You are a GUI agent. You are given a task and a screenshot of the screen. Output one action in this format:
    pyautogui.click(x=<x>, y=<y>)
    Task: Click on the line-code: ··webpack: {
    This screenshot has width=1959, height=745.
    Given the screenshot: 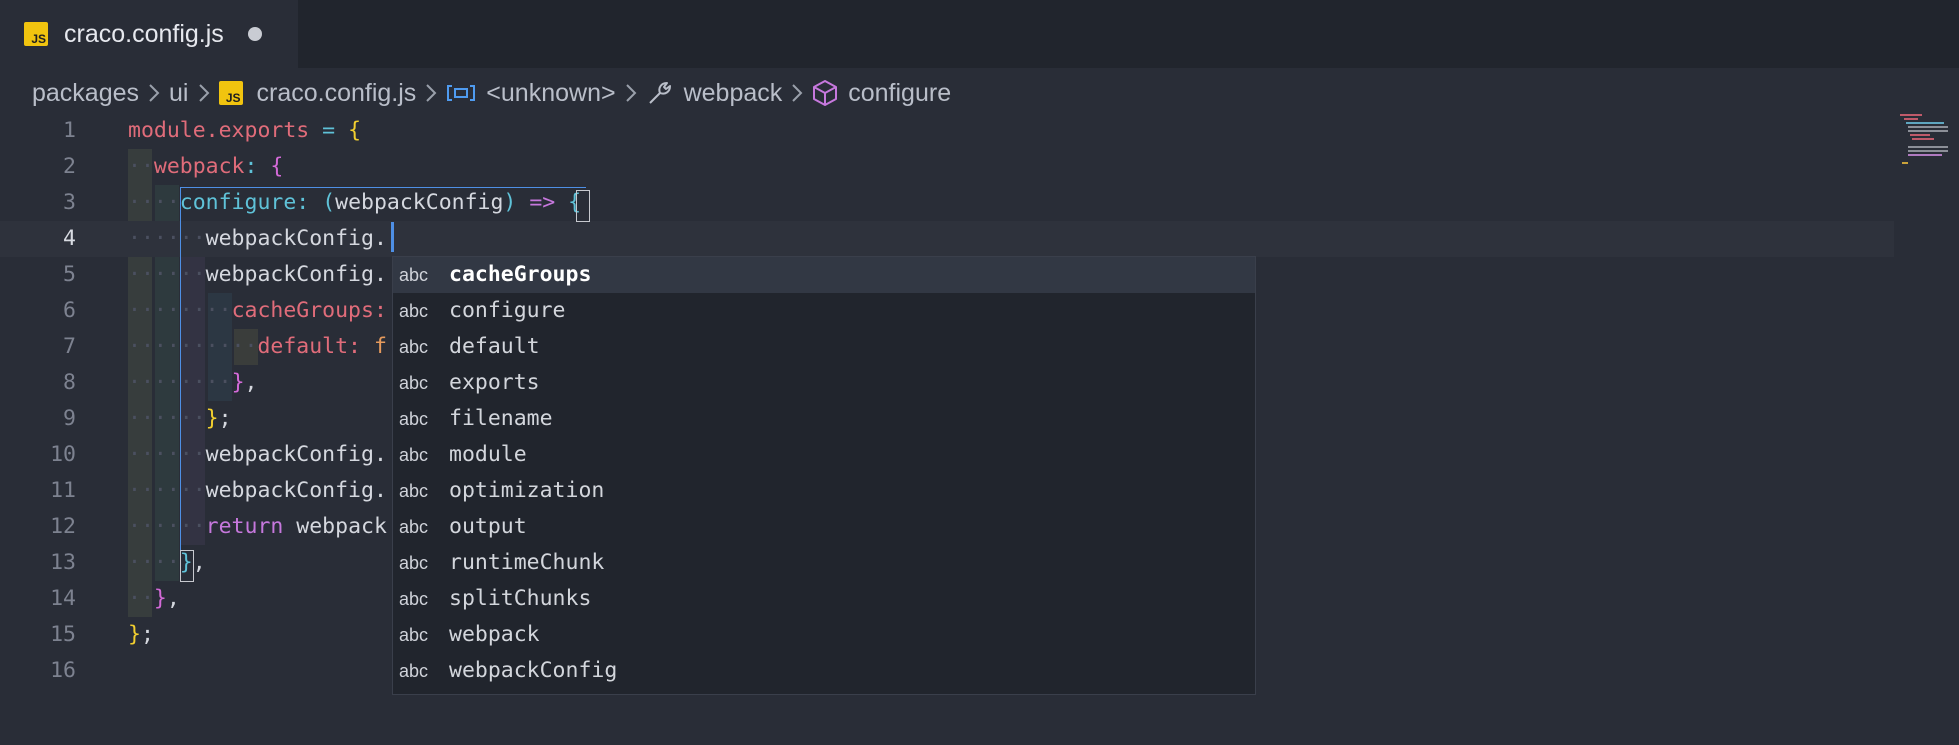 What is the action you would take?
    pyautogui.click(x=205, y=167)
    